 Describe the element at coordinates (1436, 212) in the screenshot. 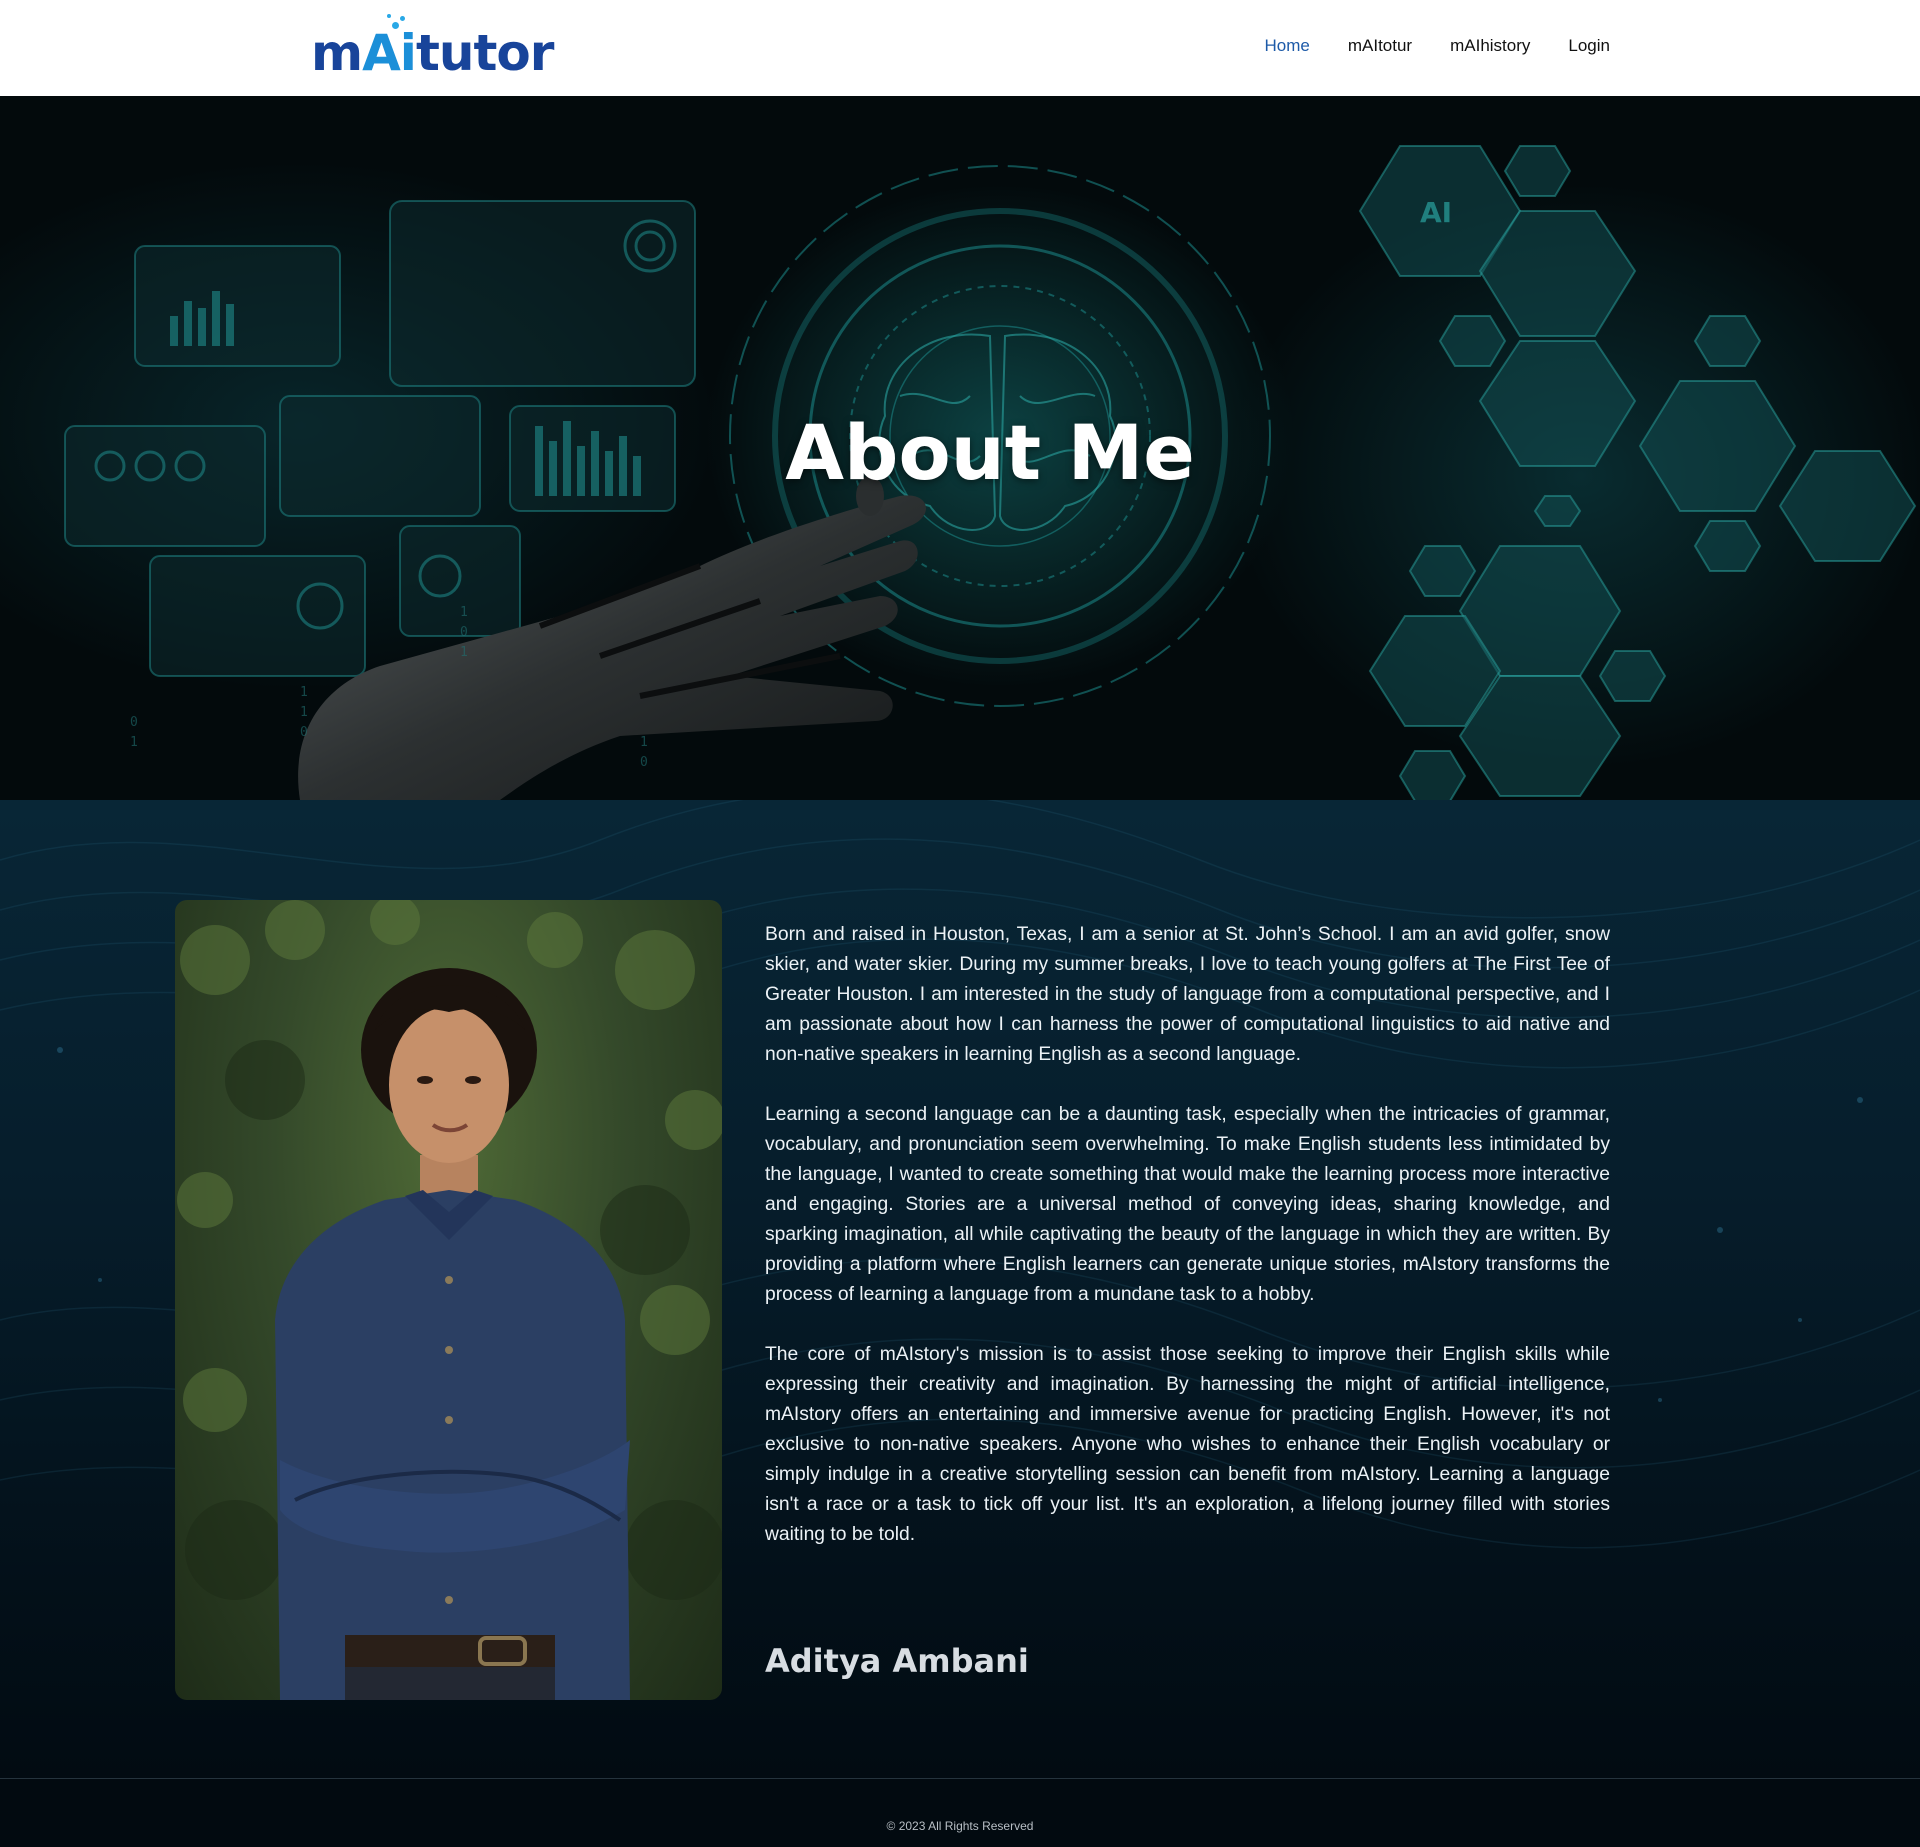

I see `svg-text: AI` at that location.